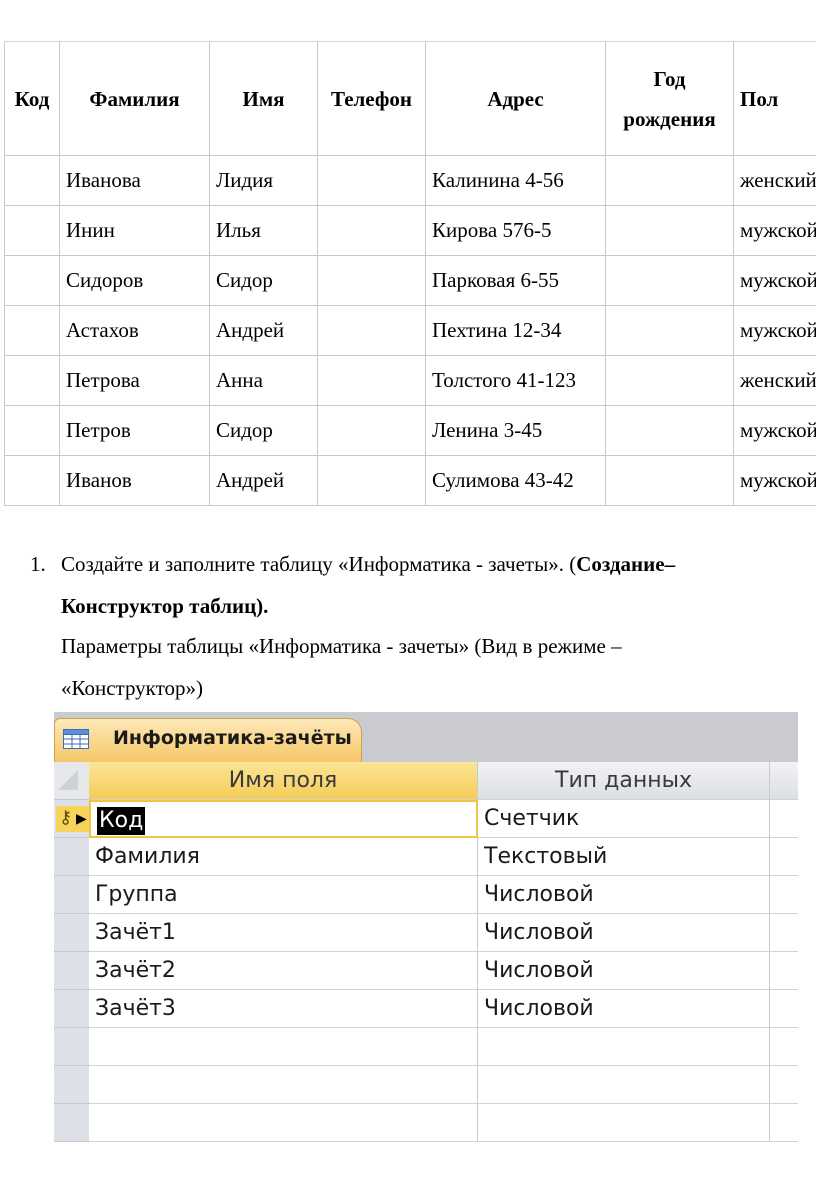 This screenshot has height=1183, width=816. I want to click on select-all-corner, so click(71, 781).